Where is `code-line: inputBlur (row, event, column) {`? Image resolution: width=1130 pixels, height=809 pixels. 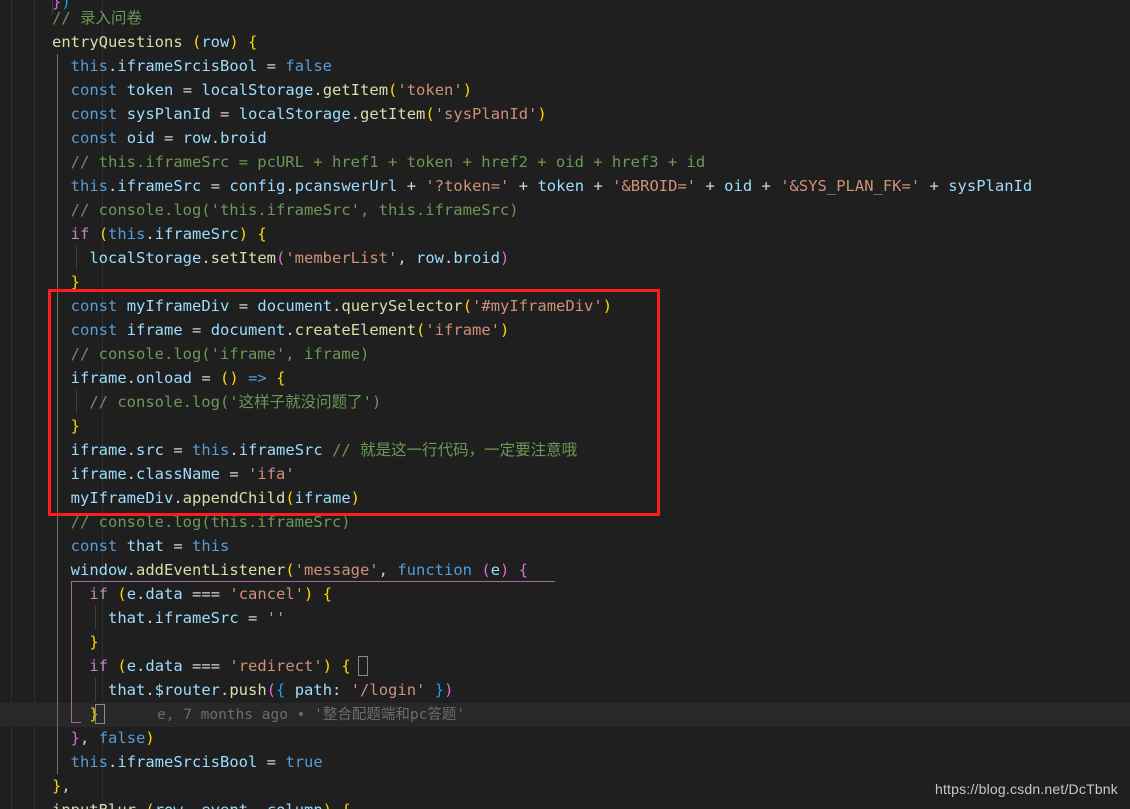
code-line: inputBlur (row, event, column) { is located at coordinates (565, 803).